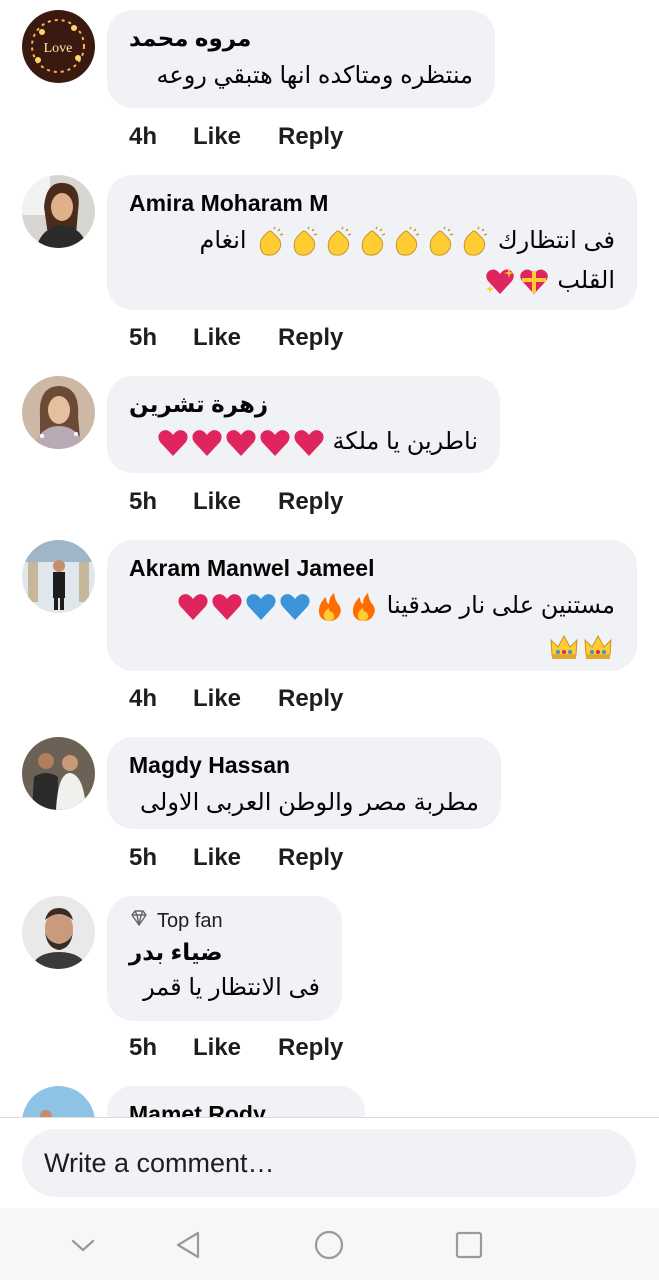  Describe the element at coordinates (315, 75) in the screenshot. I see `comment-text-line: منتظره ومتاكده انها هتبقي روعه` at that location.